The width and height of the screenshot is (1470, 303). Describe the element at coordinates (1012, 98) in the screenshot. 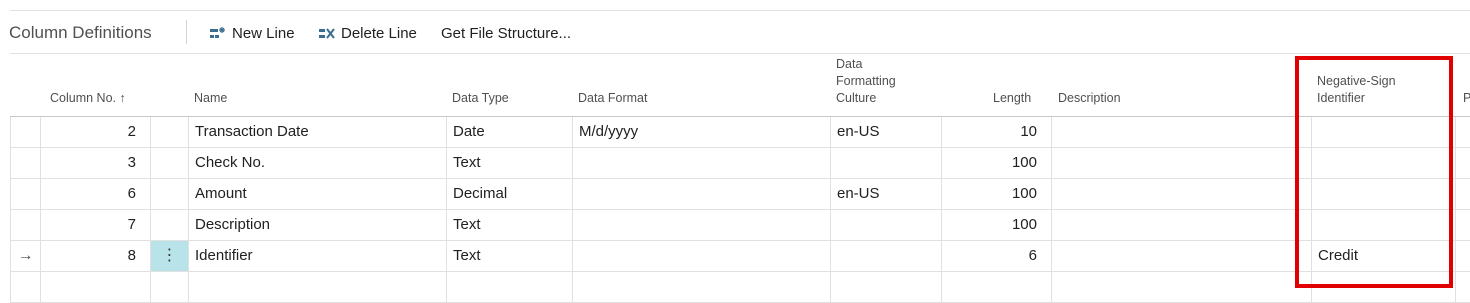

I see `header-length: Length` at that location.